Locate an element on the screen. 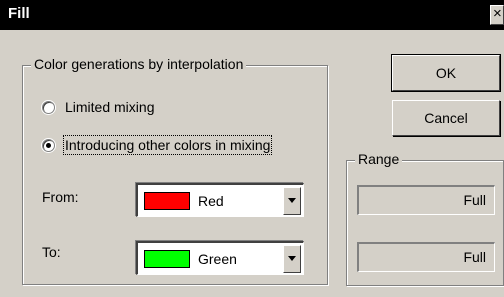 The width and height of the screenshot is (504, 297). to-color-select: Green is located at coordinates (220, 258).